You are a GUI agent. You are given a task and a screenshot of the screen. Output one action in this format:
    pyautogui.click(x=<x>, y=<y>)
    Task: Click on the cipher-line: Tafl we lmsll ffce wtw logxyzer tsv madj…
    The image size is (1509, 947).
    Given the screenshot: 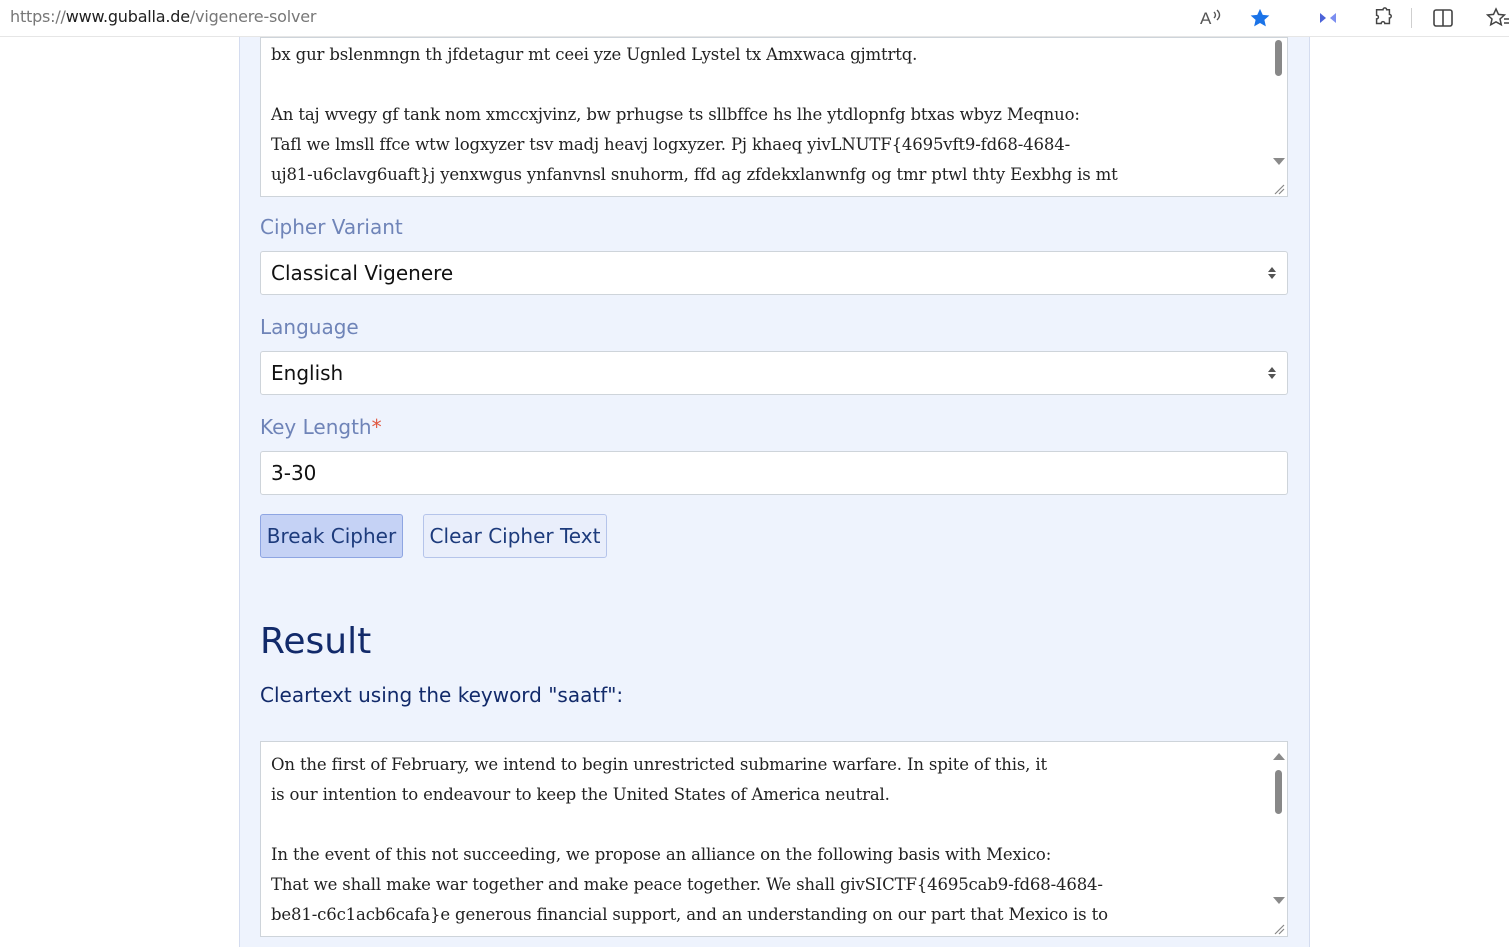 What is the action you would take?
    pyautogui.click(x=670, y=144)
    